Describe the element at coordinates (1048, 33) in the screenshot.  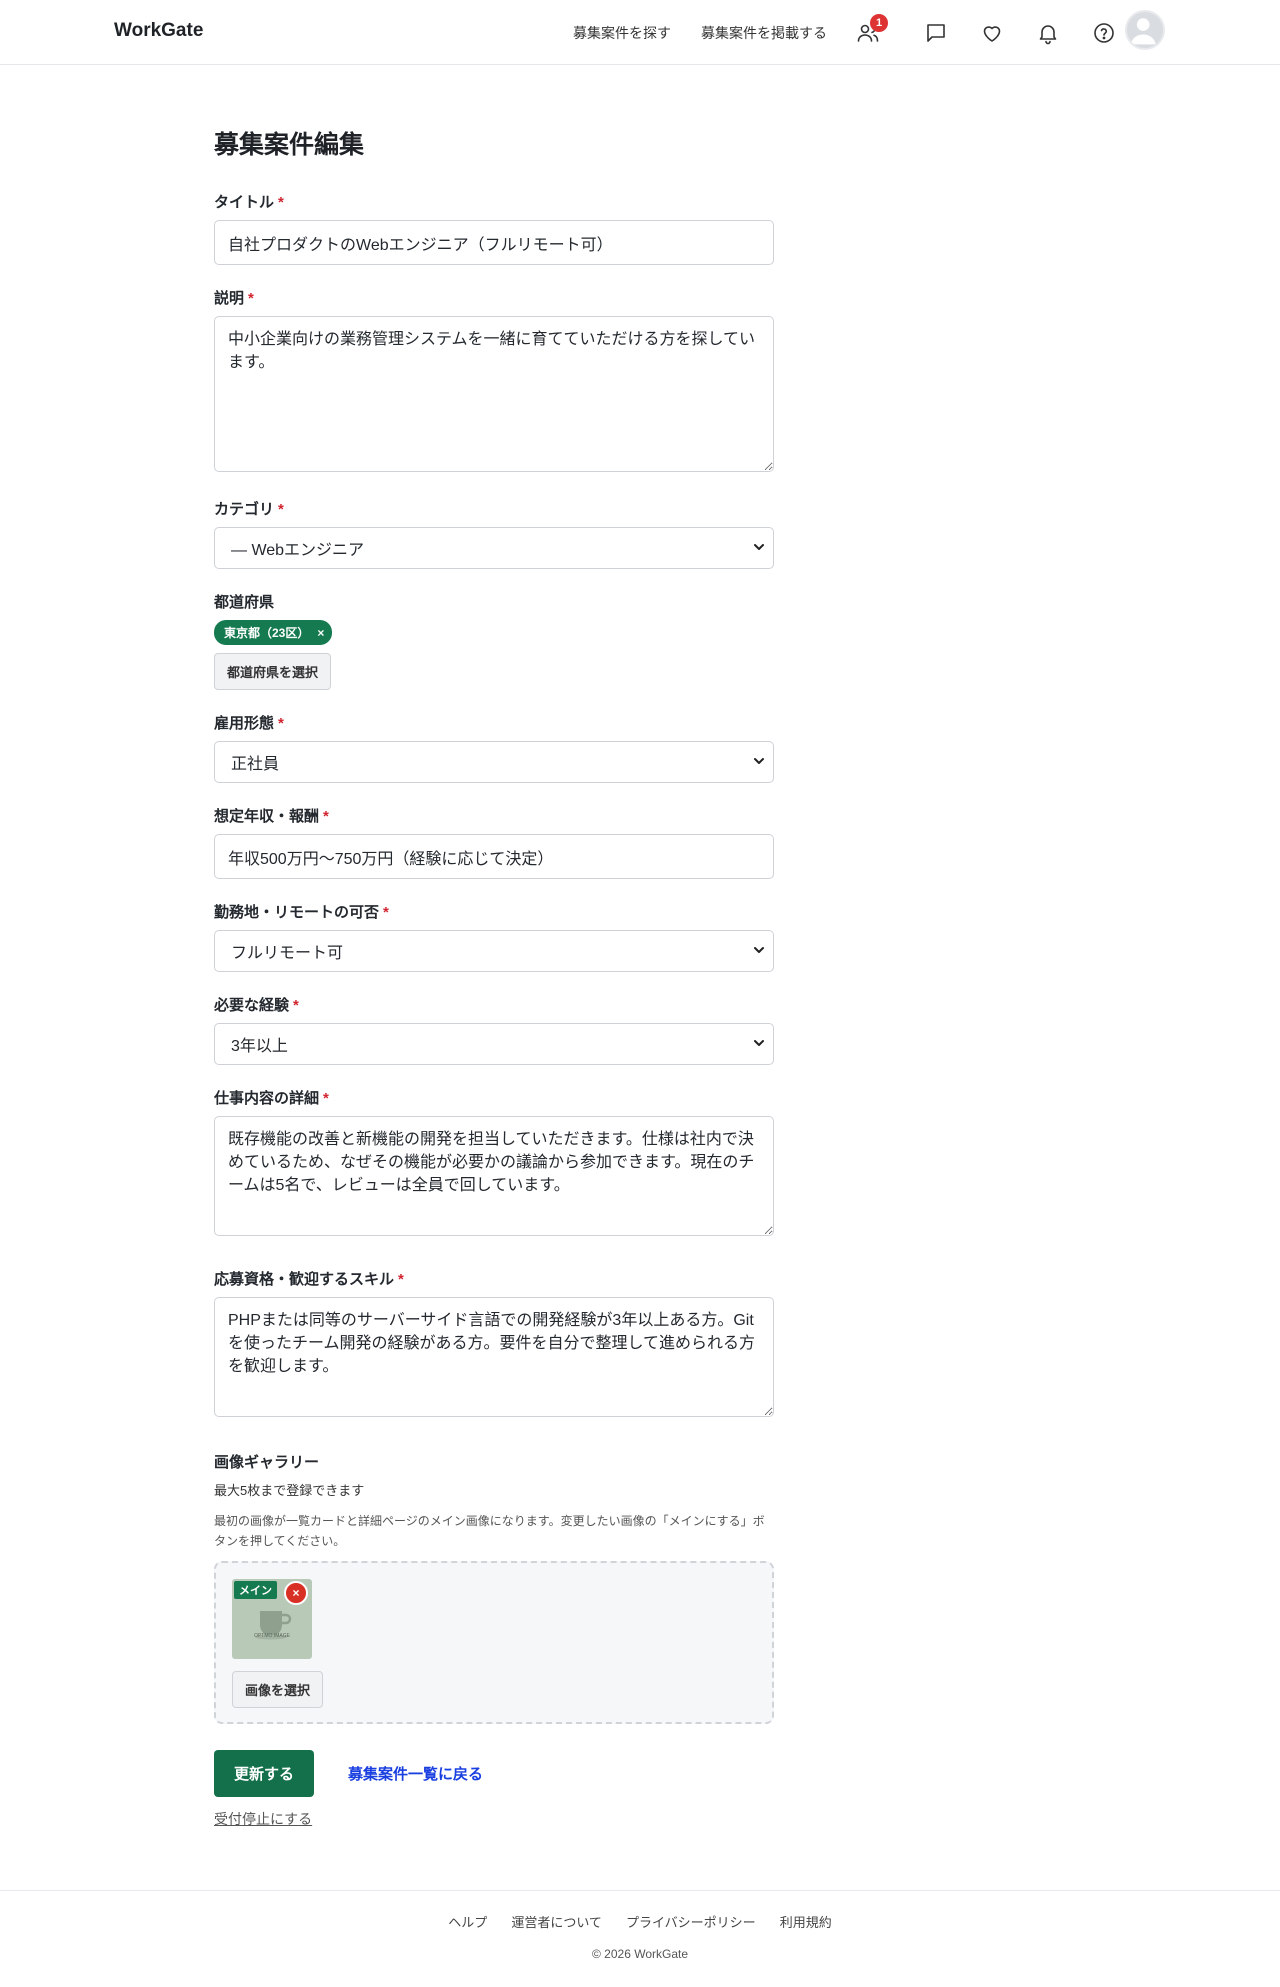
I see `bell-icon` at that location.